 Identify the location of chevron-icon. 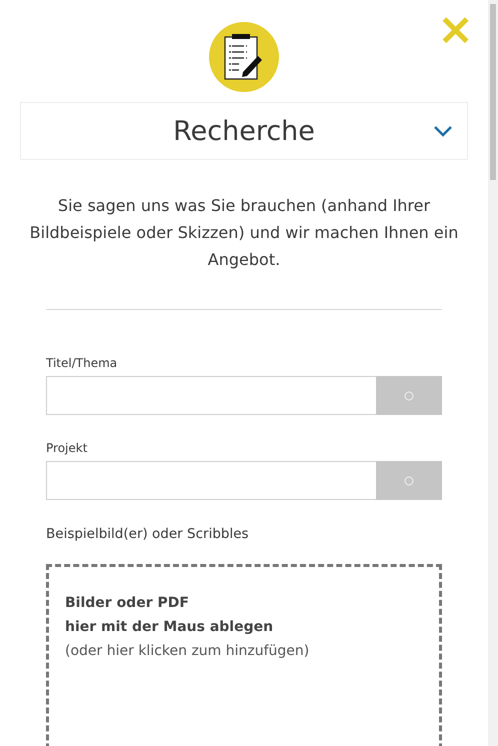
(443, 131).